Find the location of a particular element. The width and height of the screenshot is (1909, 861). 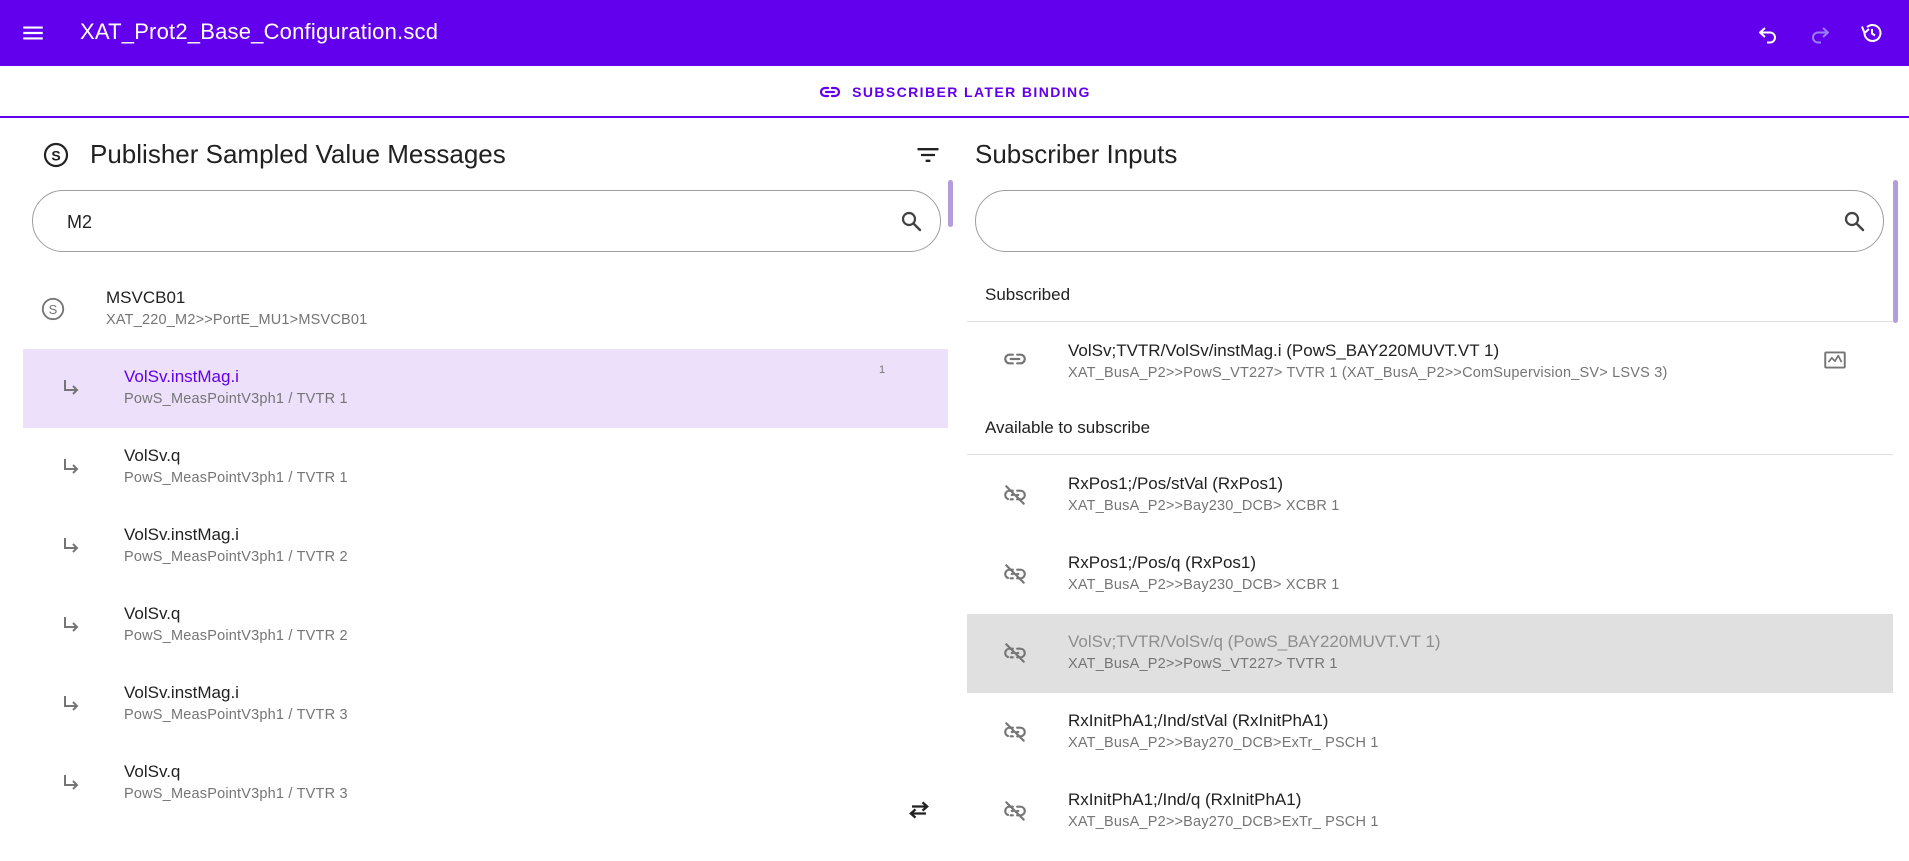

tab-subscriber-later-binding: SUBSCRIBER LATER BINDING is located at coordinates (954, 92).